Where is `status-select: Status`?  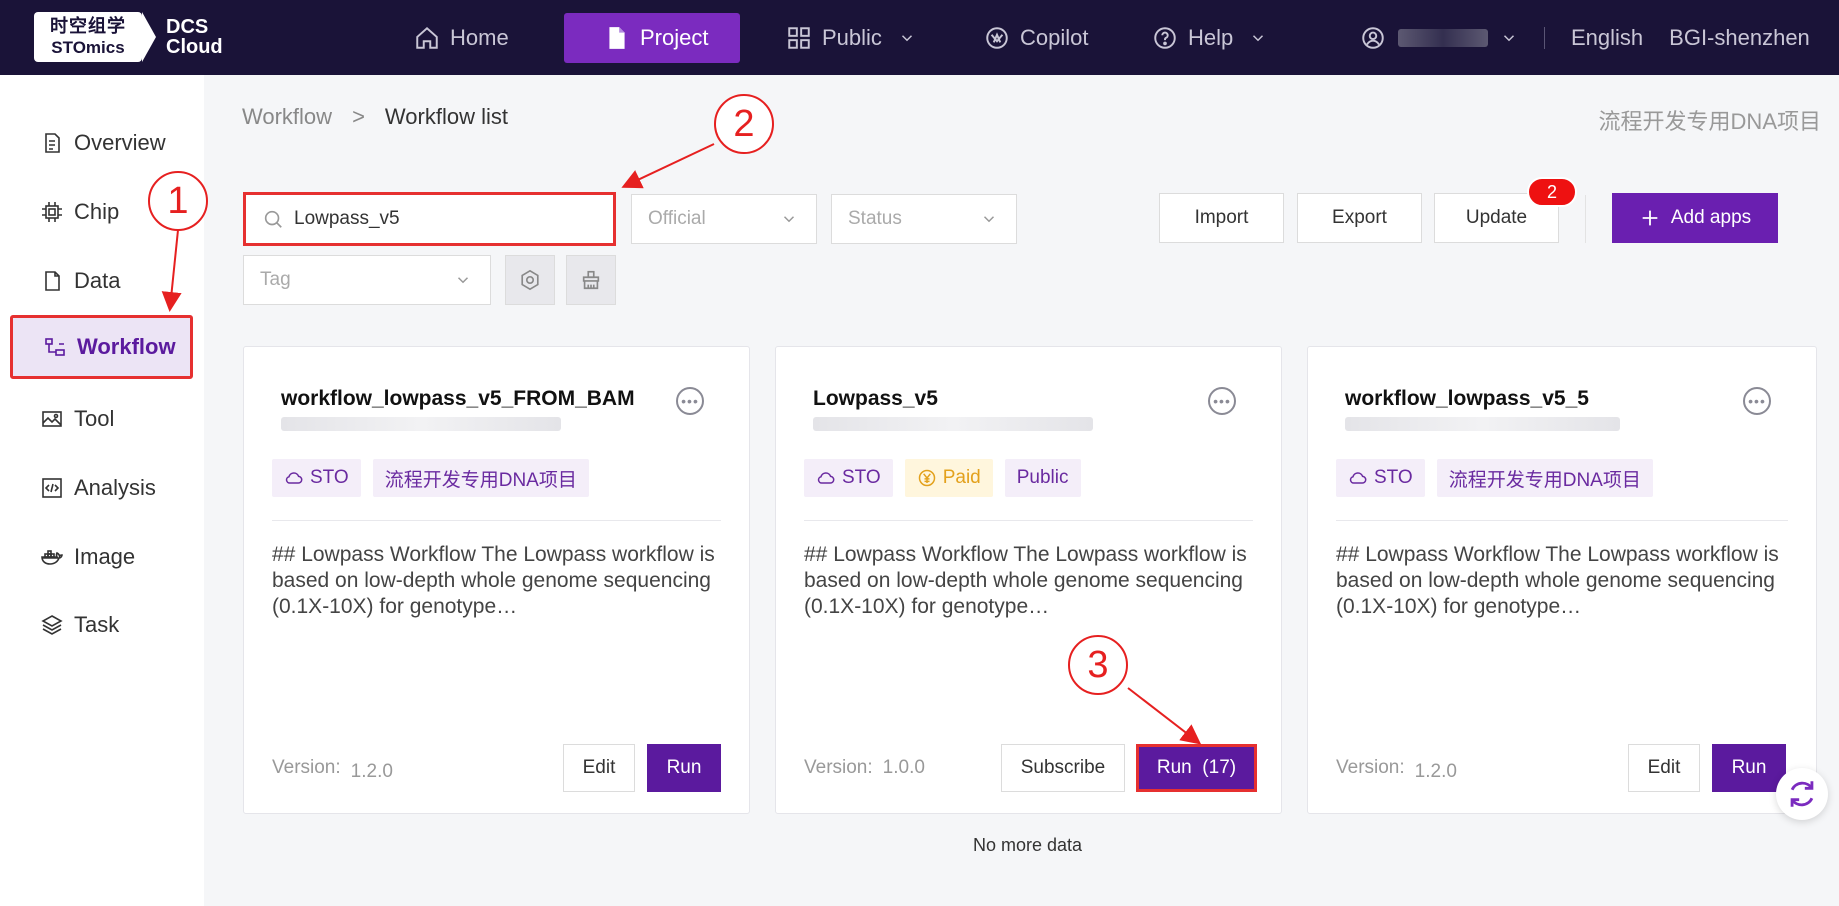 status-select: Status is located at coordinates (924, 219).